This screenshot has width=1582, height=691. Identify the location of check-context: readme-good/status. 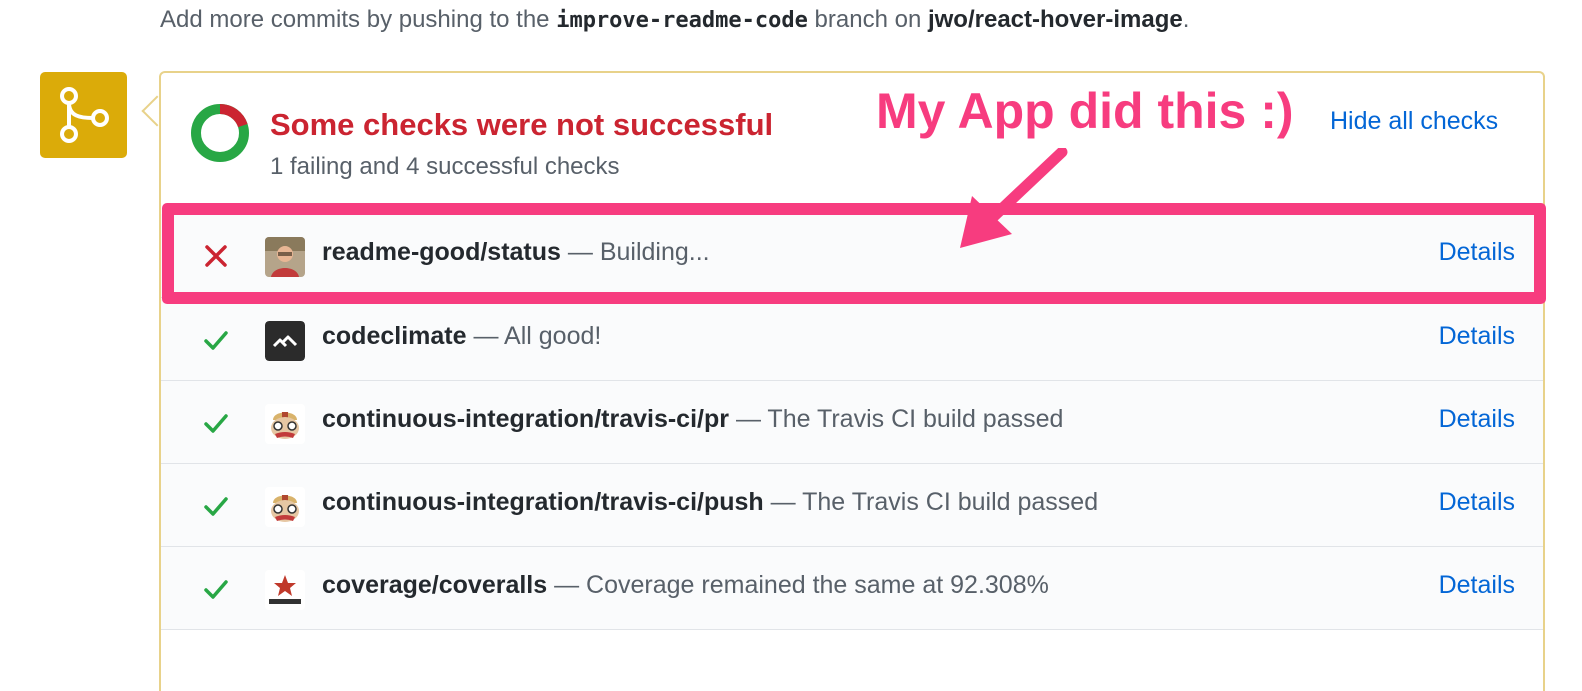
(441, 252).